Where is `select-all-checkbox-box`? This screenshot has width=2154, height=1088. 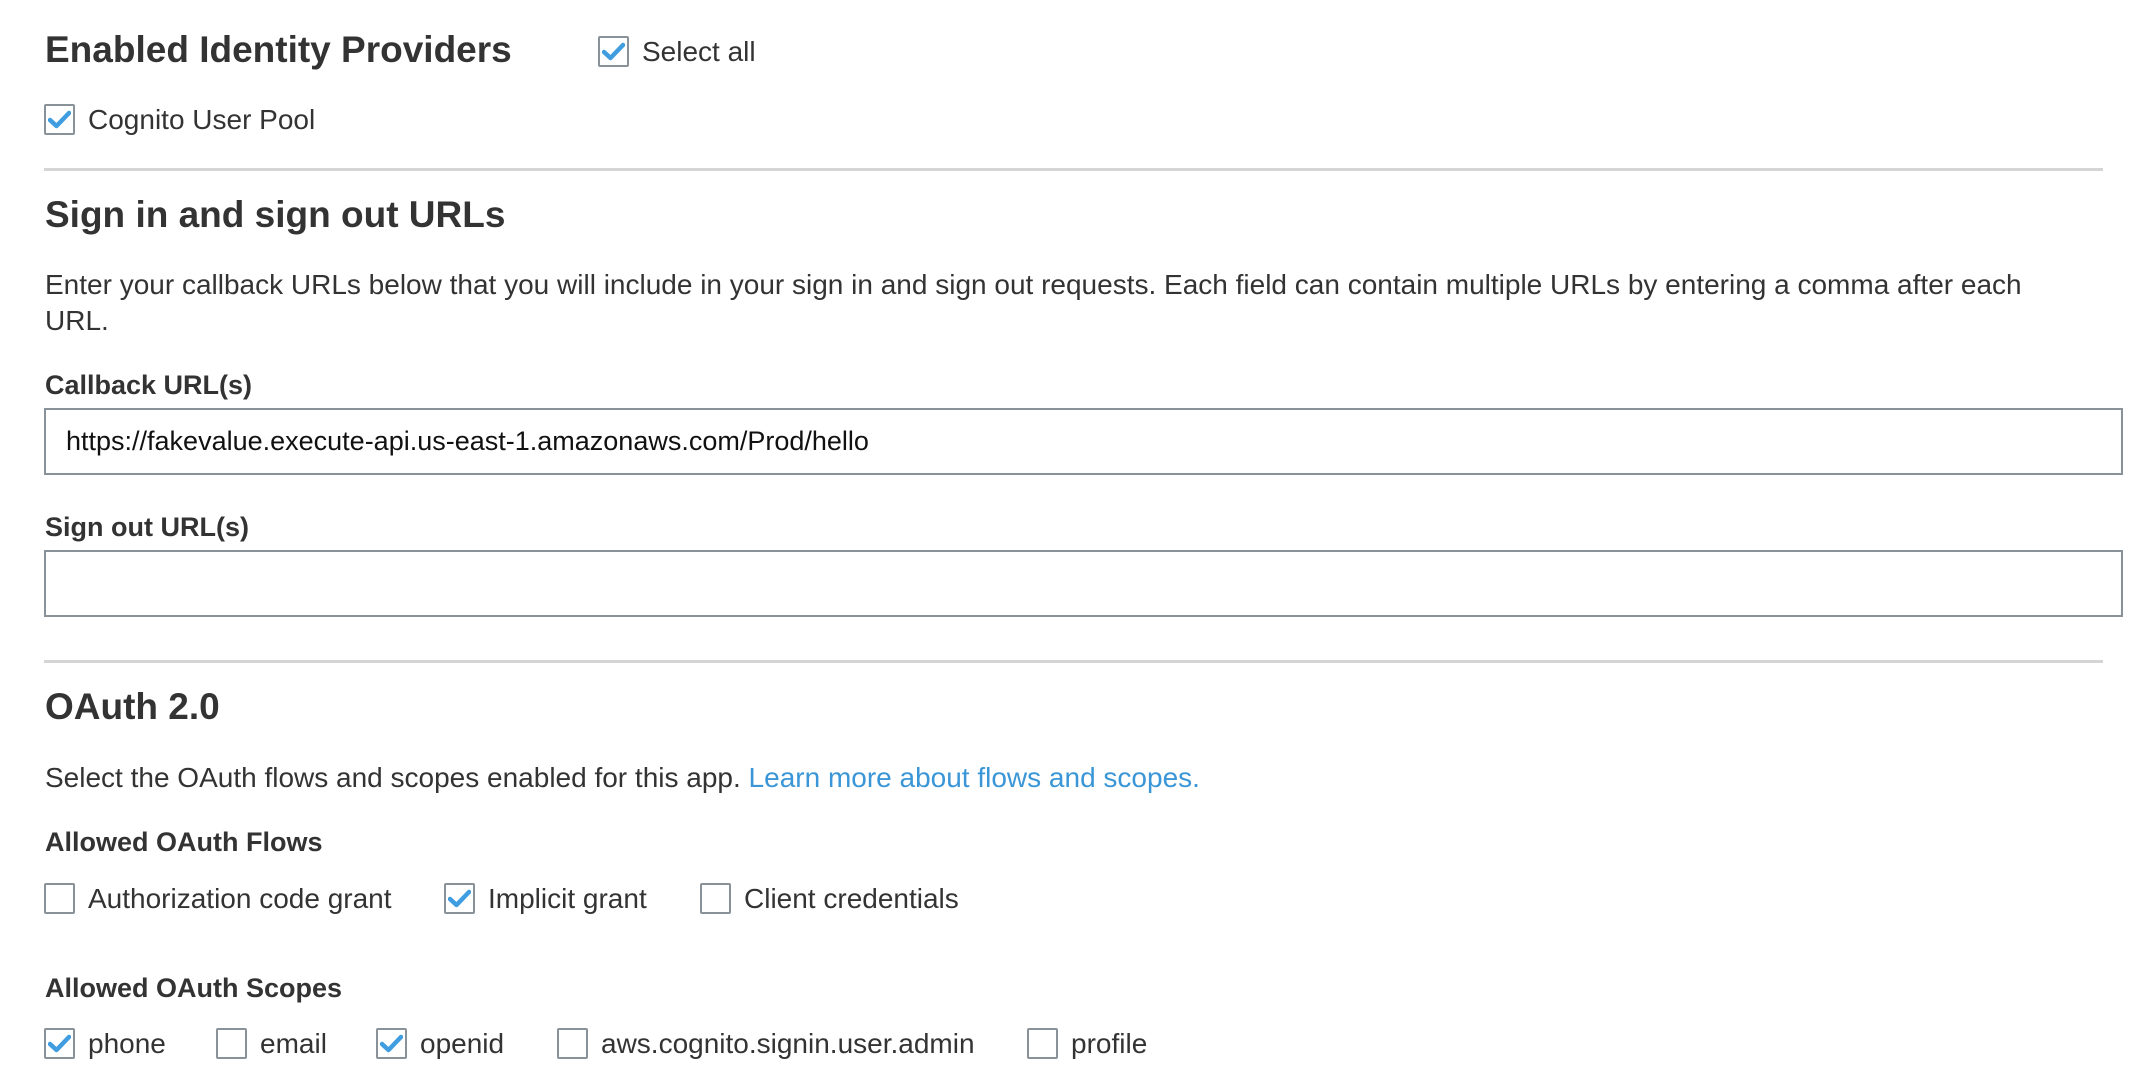
select-all-checkbox-box is located at coordinates (613, 51).